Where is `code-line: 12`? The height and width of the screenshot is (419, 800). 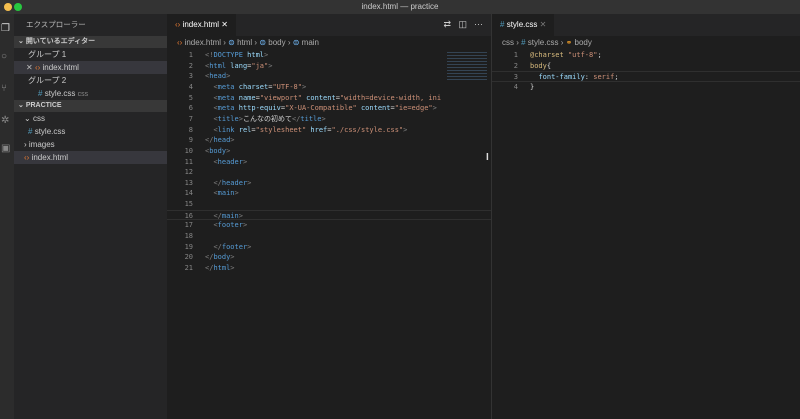
code-line: 12 is located at coordinates (329, 172).